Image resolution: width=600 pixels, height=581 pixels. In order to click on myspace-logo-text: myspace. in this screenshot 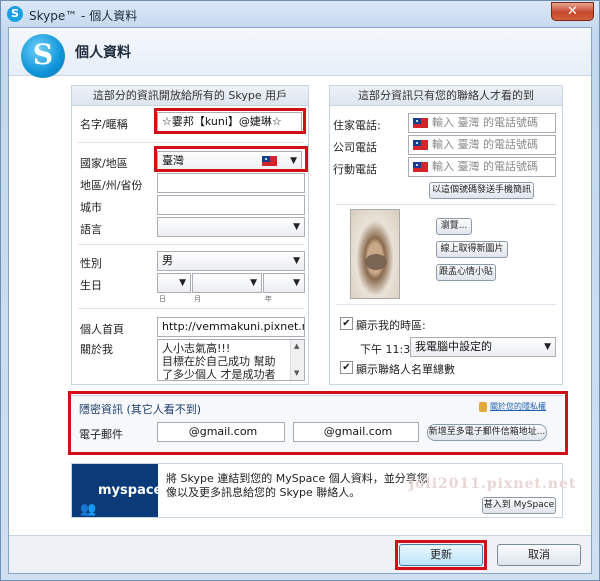, I will do `click(133, 490)`.